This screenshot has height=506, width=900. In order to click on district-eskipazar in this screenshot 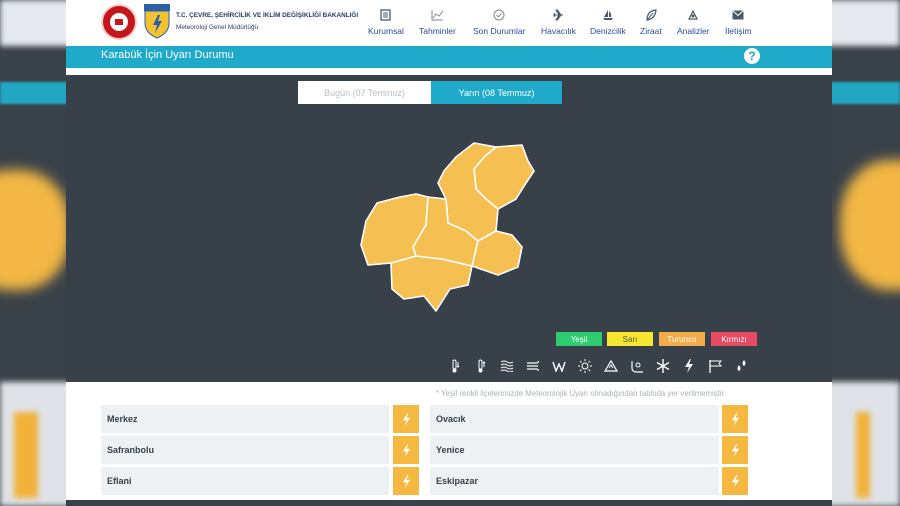, I will do `click(431, 283)`.